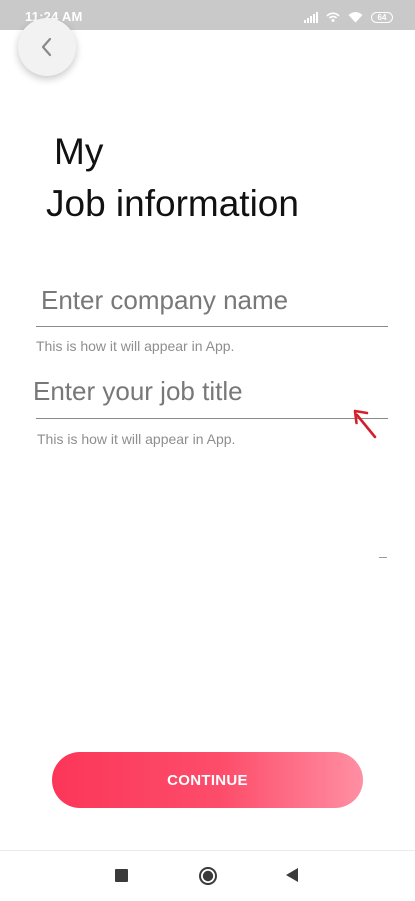 This screenshot has width=415, height=901. Describe the element at coordinates (172, 203) in the screenshot. I see `page-title-line-2: Job information` at that location.